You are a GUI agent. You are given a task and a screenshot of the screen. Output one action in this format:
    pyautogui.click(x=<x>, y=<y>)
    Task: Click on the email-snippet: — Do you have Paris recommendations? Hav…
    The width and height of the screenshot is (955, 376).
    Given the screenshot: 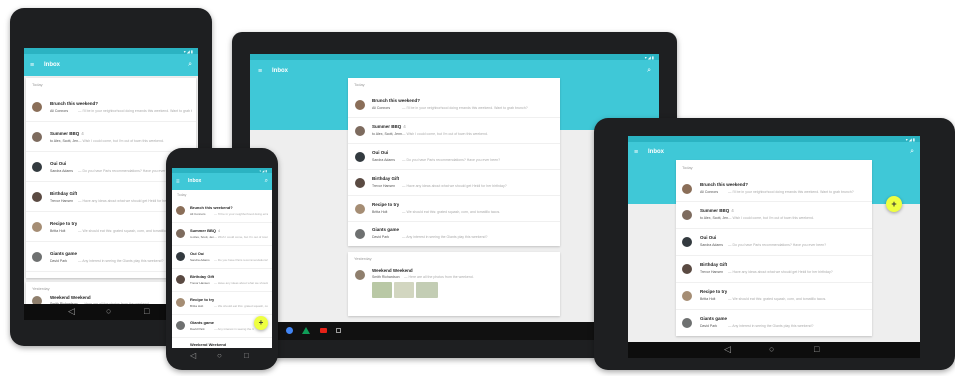 What is the action you would take?
    pyautogui.click(x=241, y=260)
    